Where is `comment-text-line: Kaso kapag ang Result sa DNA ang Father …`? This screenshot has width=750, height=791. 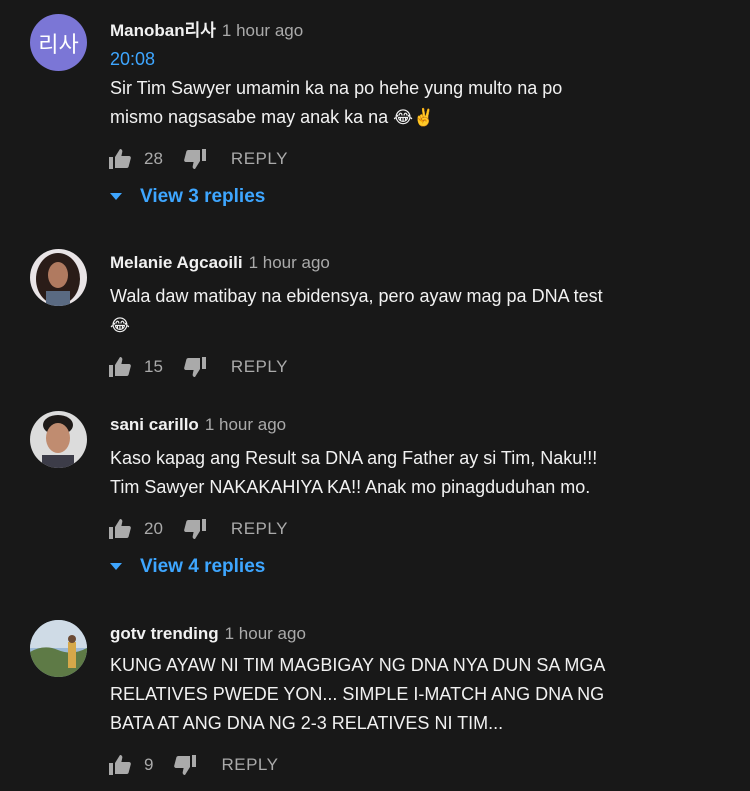
comment-text-line: Kaso kapag ang Result sa DNA ang Father … is located at coordinates (354, 458).